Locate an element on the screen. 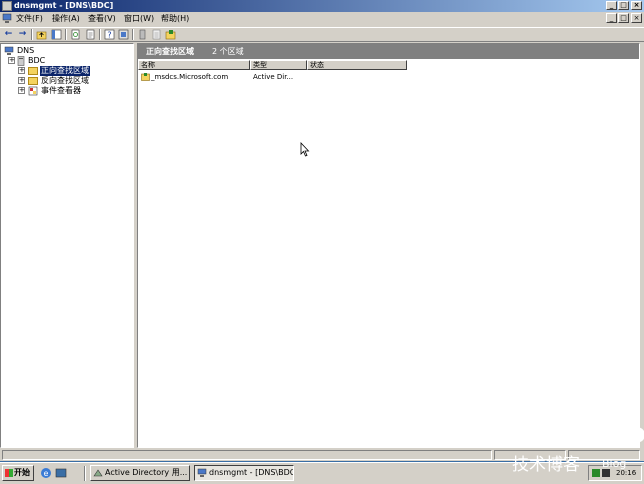  child-close-button: × is located at coordinates (636, 18).